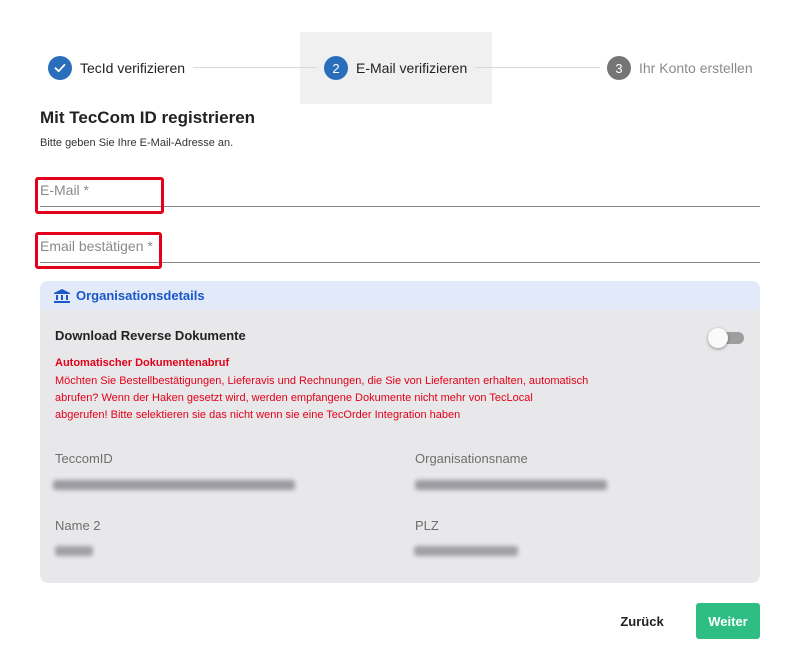  What do you see at coordinates (400, 295) in the screenshot?
I see `org-details-header: Organisationsdetails` at bounding box center [400, 295].